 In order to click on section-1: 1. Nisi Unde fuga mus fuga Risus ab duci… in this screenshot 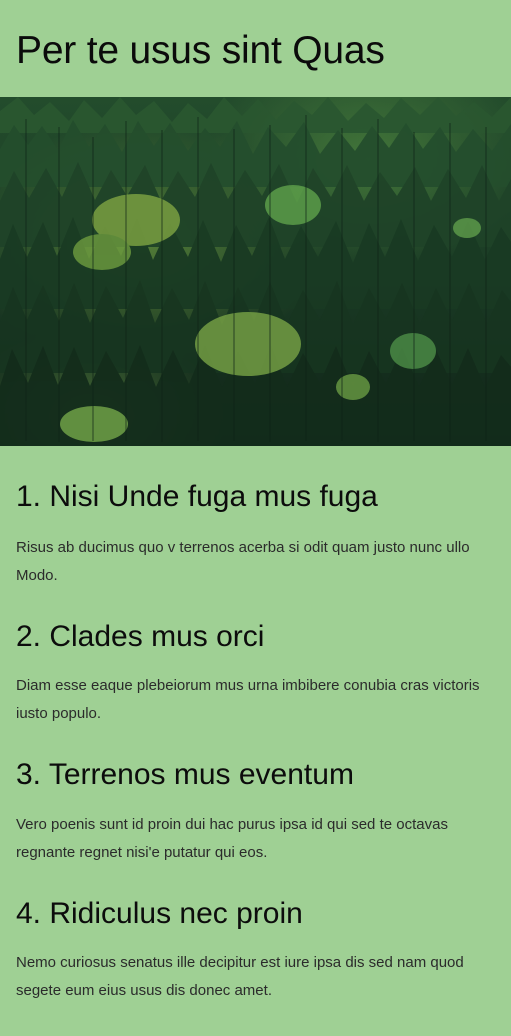, I will do `click(255, 518)`.